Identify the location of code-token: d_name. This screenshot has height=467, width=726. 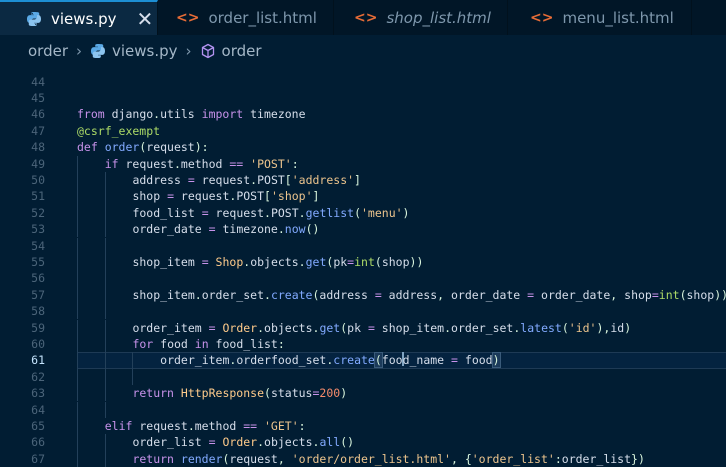
(427, 360).